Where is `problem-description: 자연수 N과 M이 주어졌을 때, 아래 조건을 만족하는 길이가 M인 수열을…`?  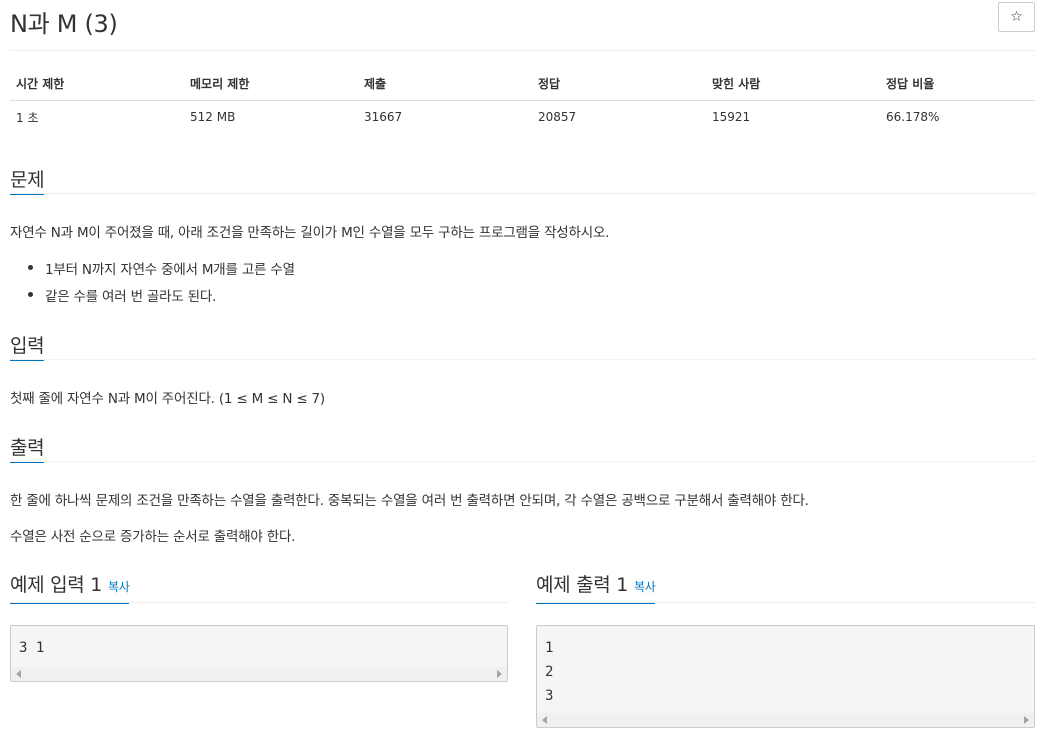 problem-description: 자연수 N과 M이 주어졌을 때, 아래 조건을 만족하는 길이가 M인 수열을… is located at coordinates (310, 233).